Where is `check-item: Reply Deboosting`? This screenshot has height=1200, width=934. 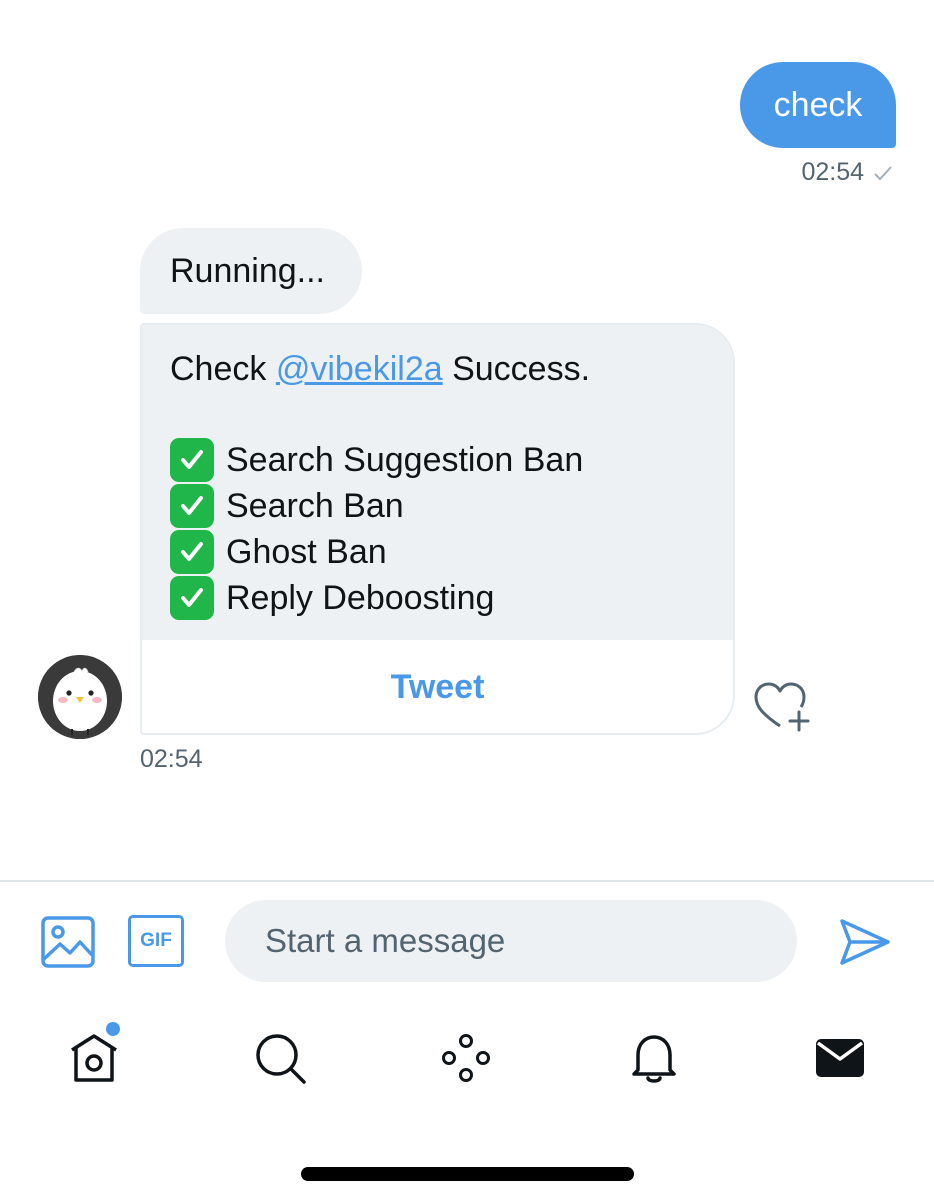
check-item: Reply Deboosting is located at coordinates (332, 598).